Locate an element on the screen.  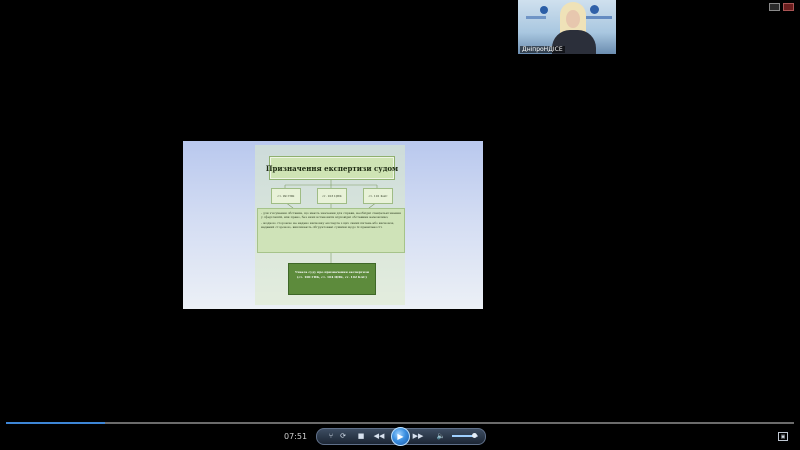
playlist-icon: ⑂ is located at coordinates (331, 436).